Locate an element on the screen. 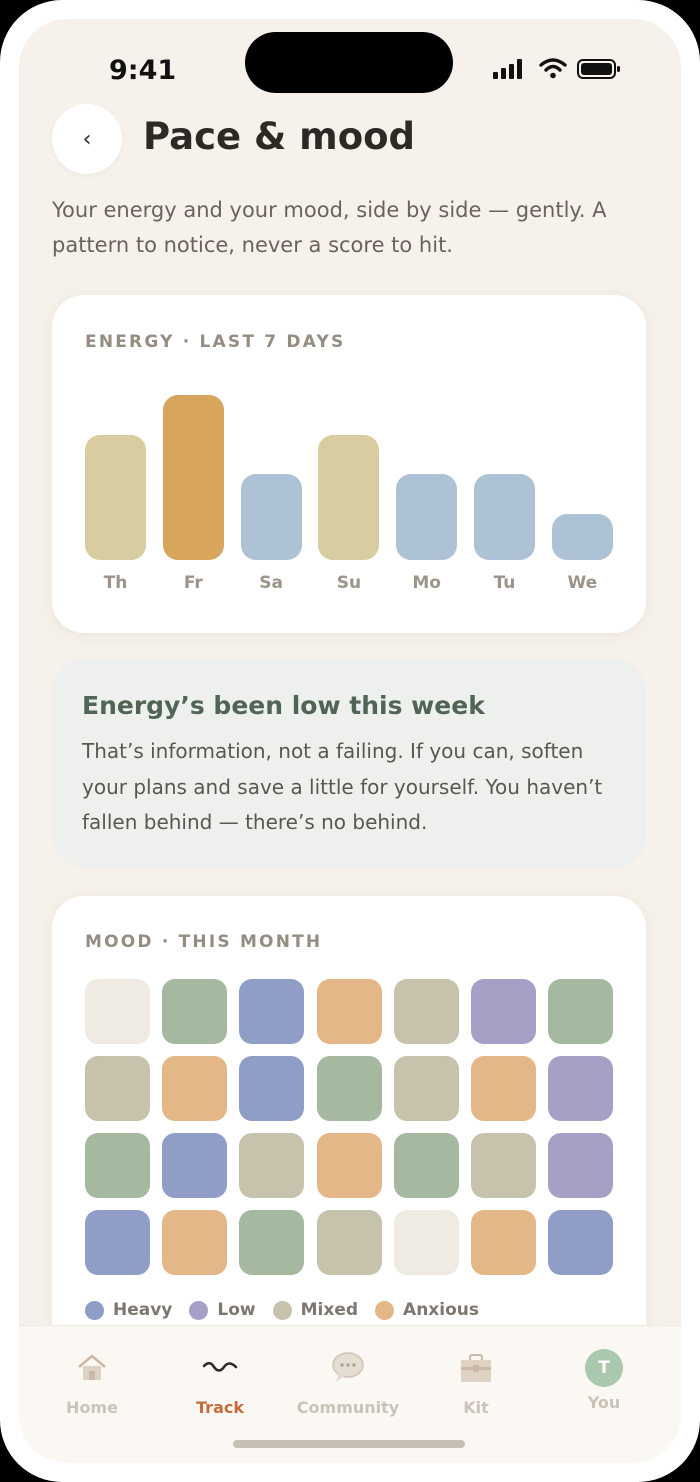 The image size is (700, 1482). avatar-icon: T is located at coordinates (604, 1368).